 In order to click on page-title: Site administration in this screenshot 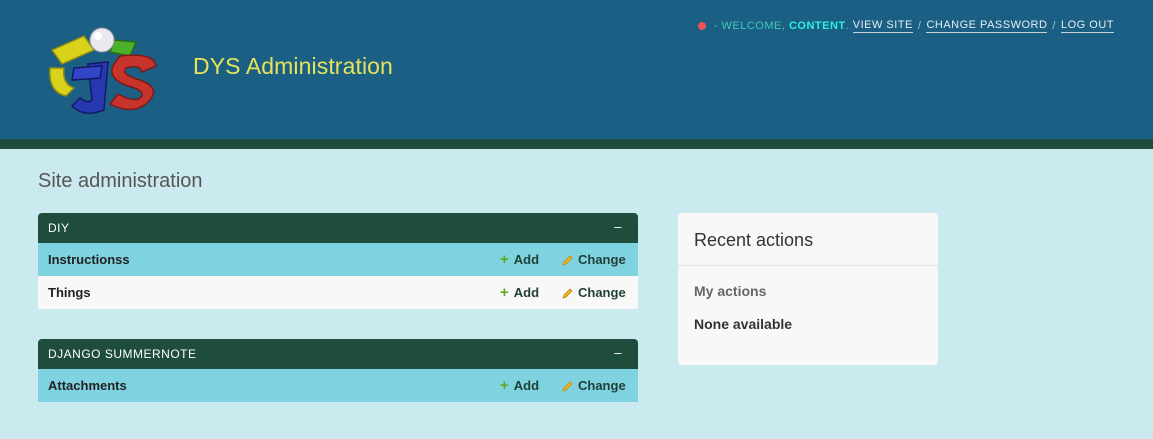, I will do `click(120, 181)`.